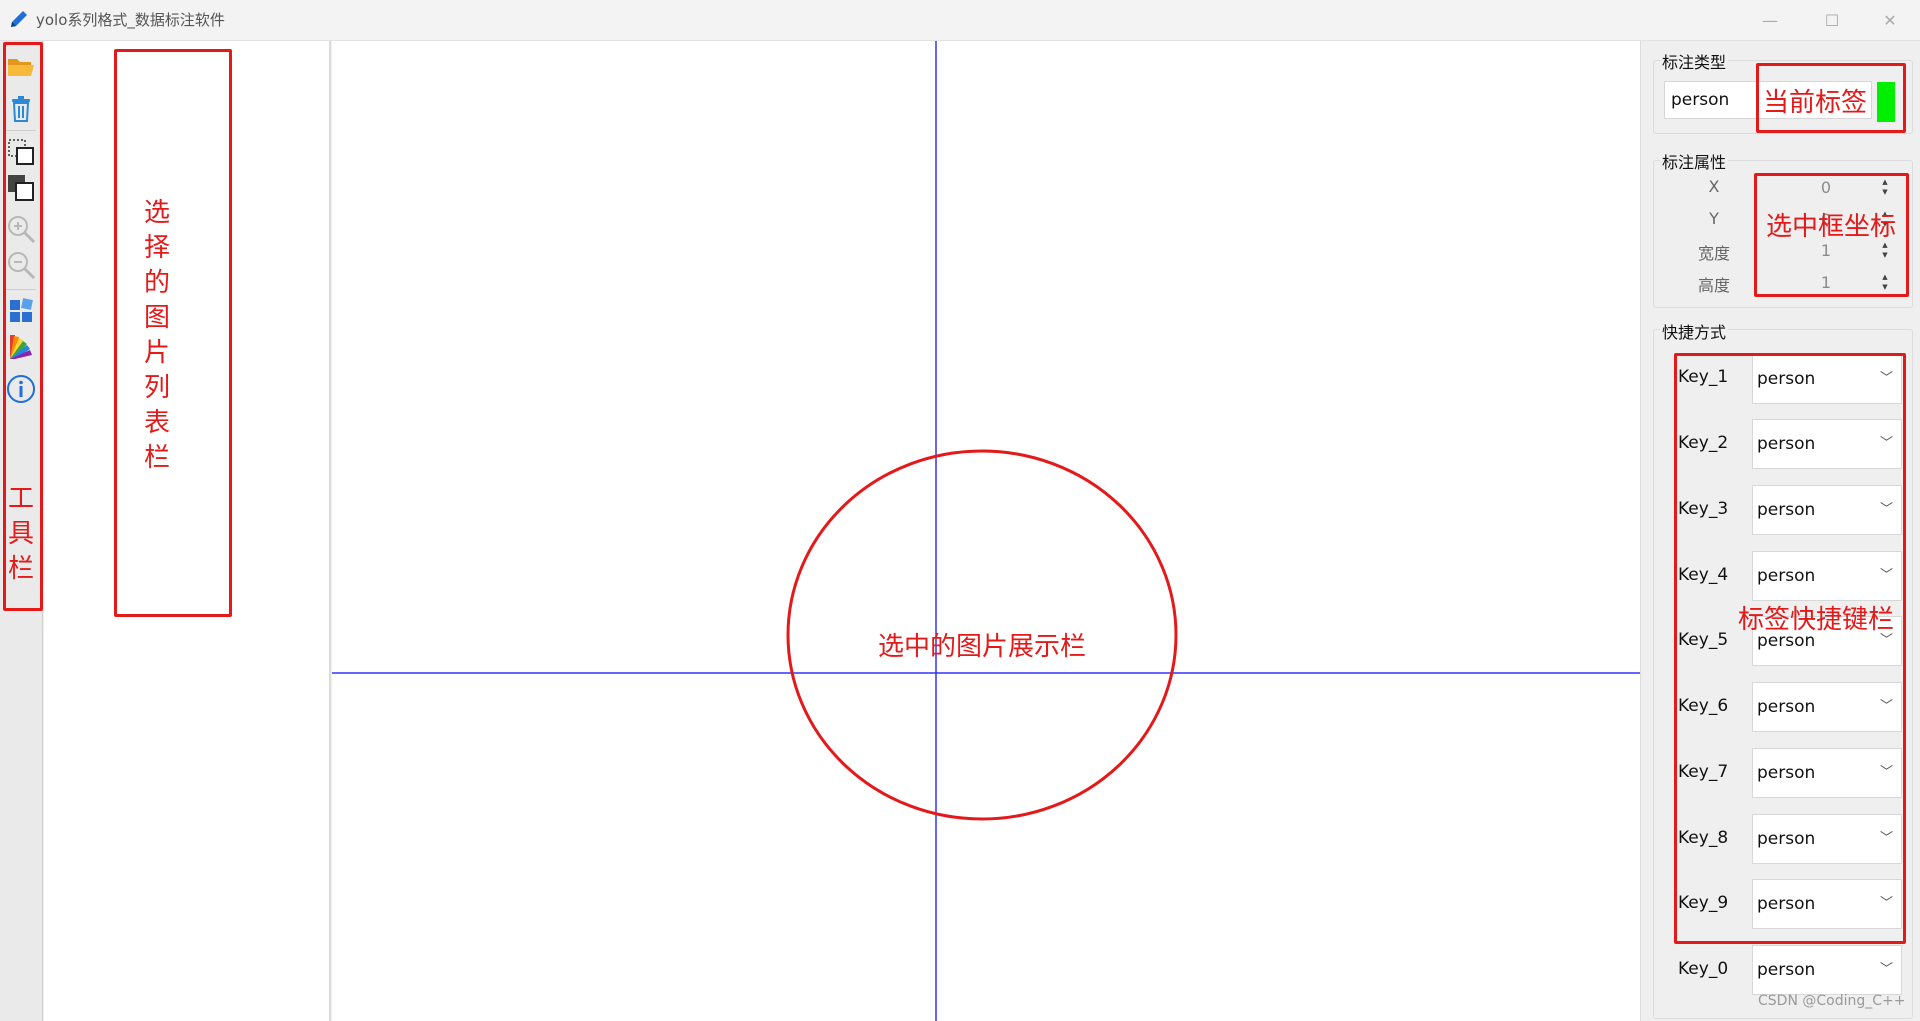 The width and height of the screenshot is (1920, 1021). What do you see at coordinates (1694, 331) in the screenshot?
I see `shortcut-title: 快捷方式` at bounding box center [1694, 331].